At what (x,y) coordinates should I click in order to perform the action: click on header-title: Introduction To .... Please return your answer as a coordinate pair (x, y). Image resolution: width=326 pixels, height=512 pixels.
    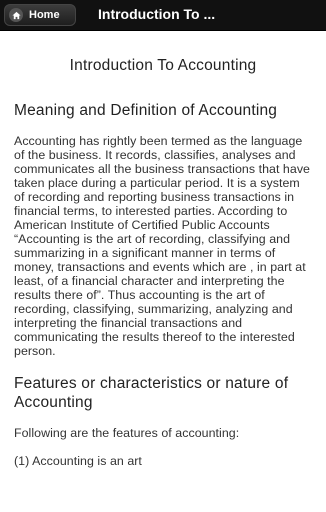
    Looking at the image, I should click on (157, 14).